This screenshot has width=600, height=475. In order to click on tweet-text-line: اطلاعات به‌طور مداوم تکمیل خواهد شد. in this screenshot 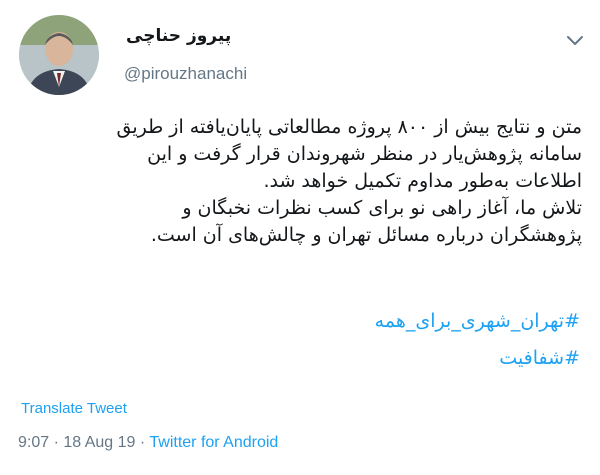, I will do `click(422, 181)`.